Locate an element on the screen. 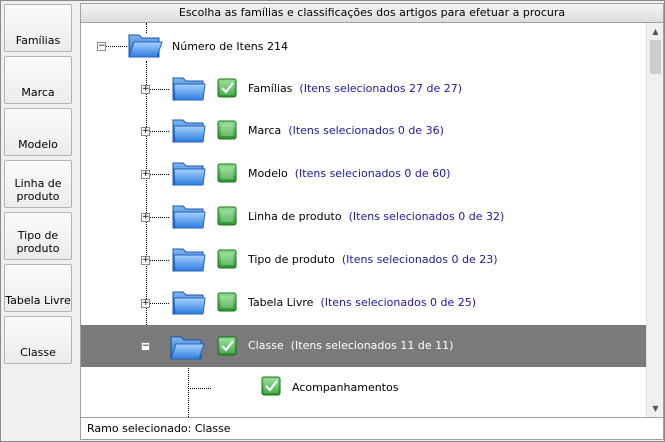  scroll-down-arrow-icon: ▼ is located at coordinates (655, 408).